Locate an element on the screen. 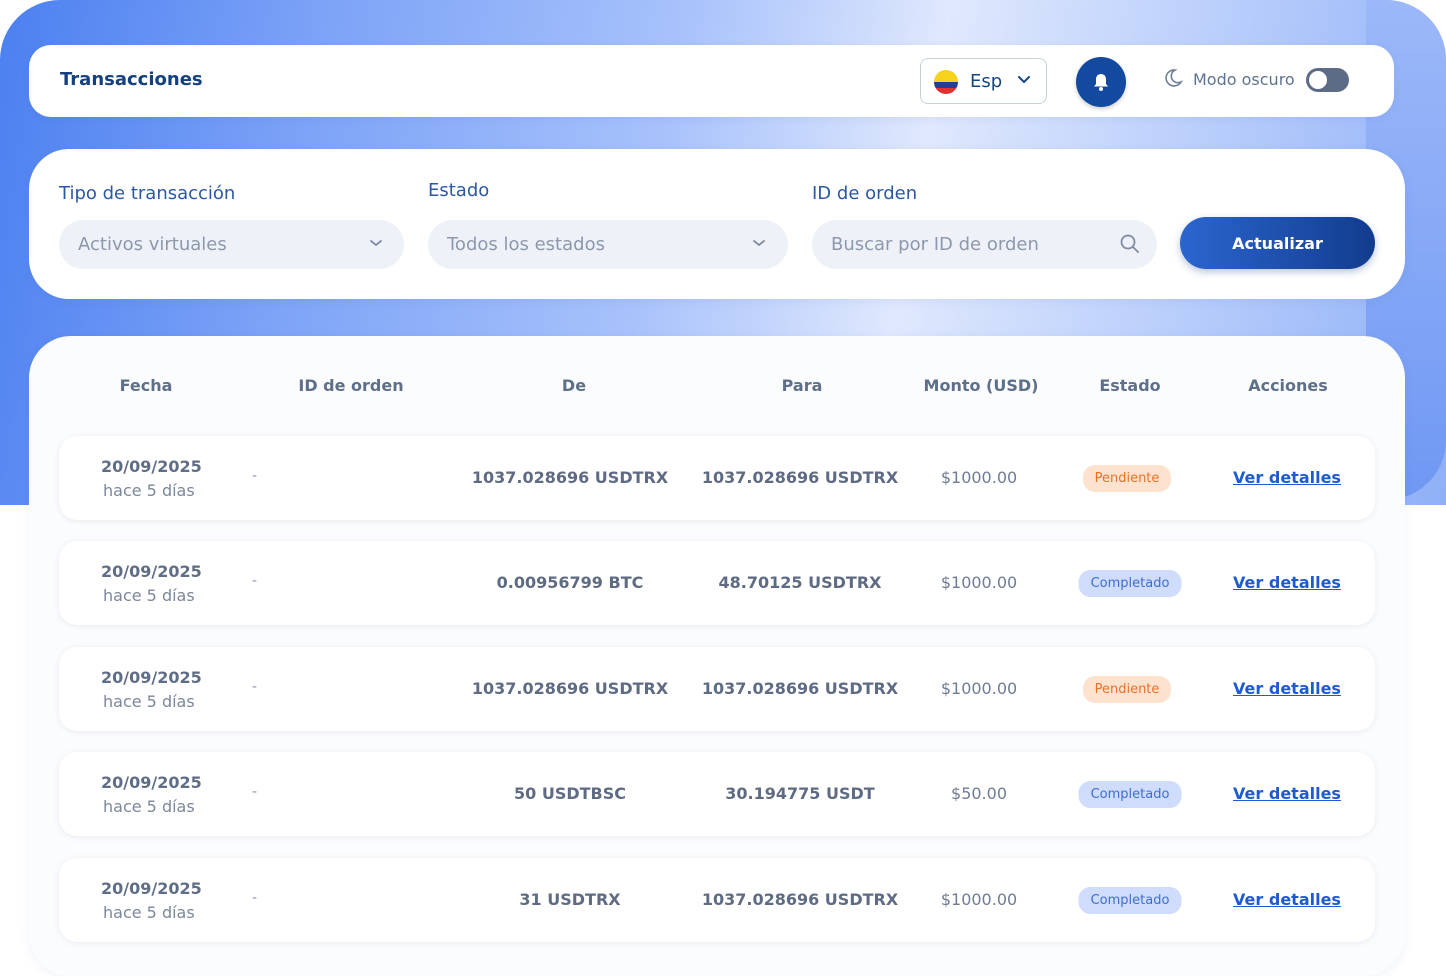  bell-icon is located at coordinates (1101, 82).